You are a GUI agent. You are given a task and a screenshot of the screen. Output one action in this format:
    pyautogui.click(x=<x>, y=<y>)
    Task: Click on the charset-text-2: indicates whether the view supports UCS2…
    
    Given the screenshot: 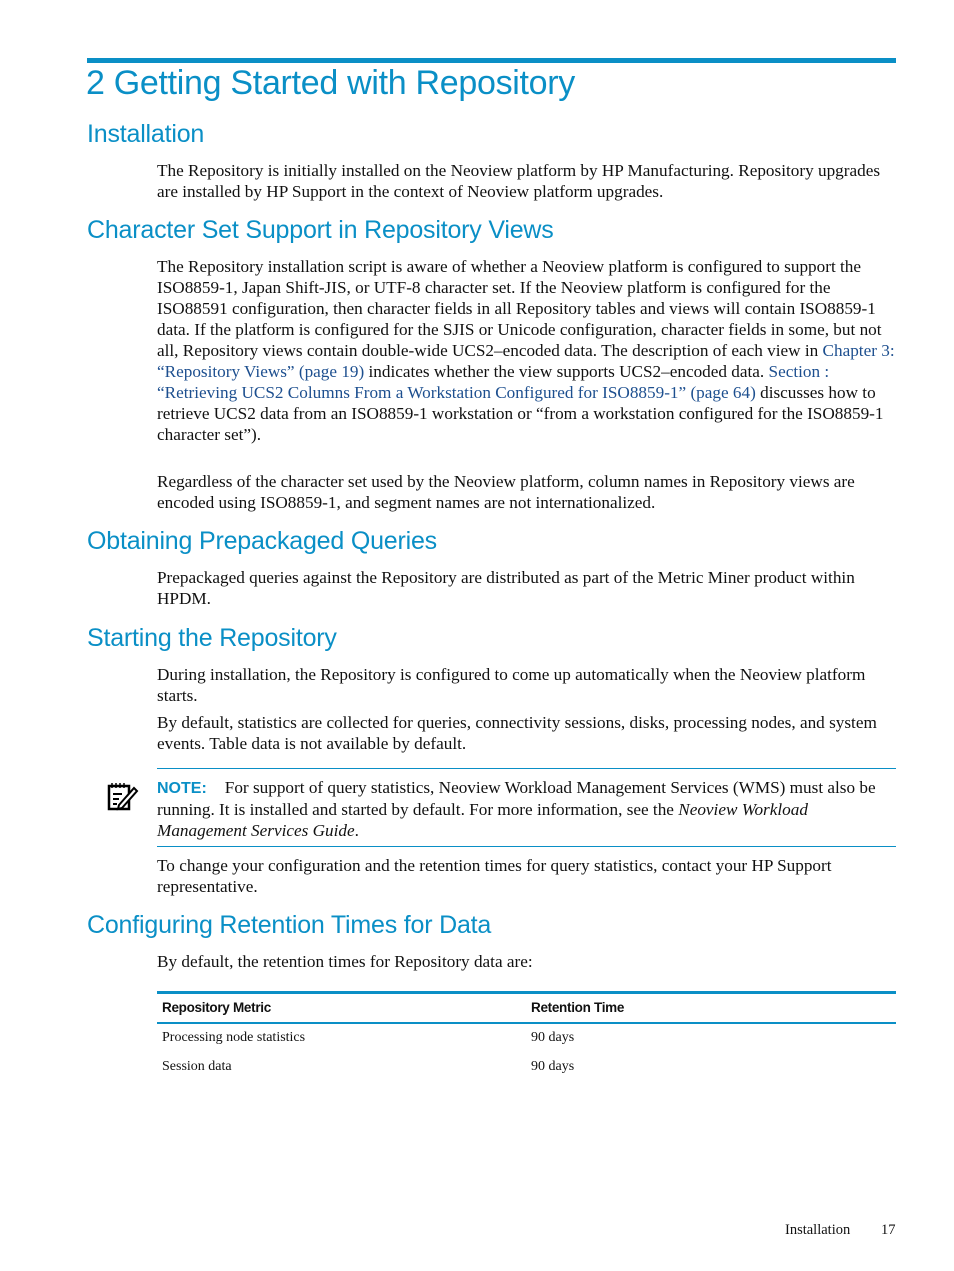 What is the action you would take?
    pyautogui.click(x=566, y=371)
    